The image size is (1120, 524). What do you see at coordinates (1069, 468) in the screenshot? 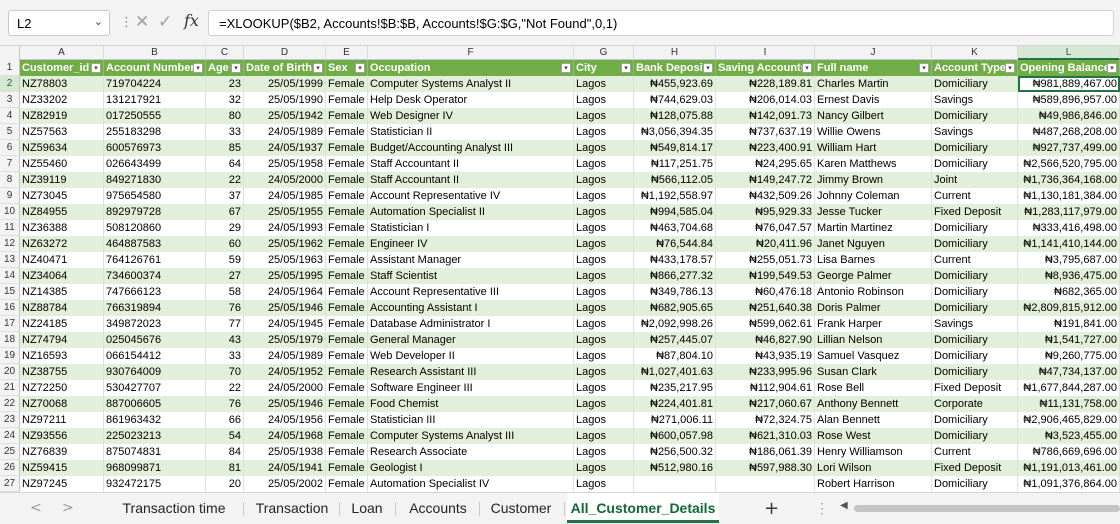
I see `cell-l: ₦1,191,013,461.00` at bounding box center [1069, 468].